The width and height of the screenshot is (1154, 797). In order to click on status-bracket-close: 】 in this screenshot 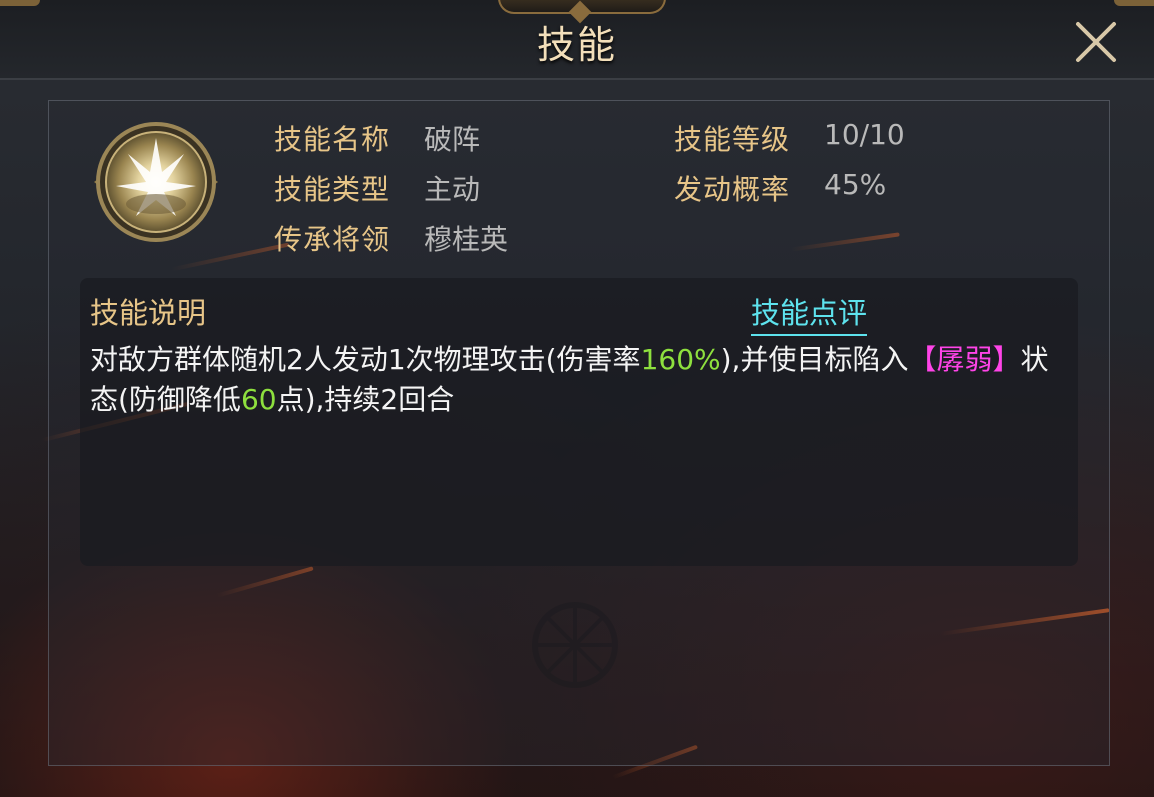, I will do `click(1006, 359)`.